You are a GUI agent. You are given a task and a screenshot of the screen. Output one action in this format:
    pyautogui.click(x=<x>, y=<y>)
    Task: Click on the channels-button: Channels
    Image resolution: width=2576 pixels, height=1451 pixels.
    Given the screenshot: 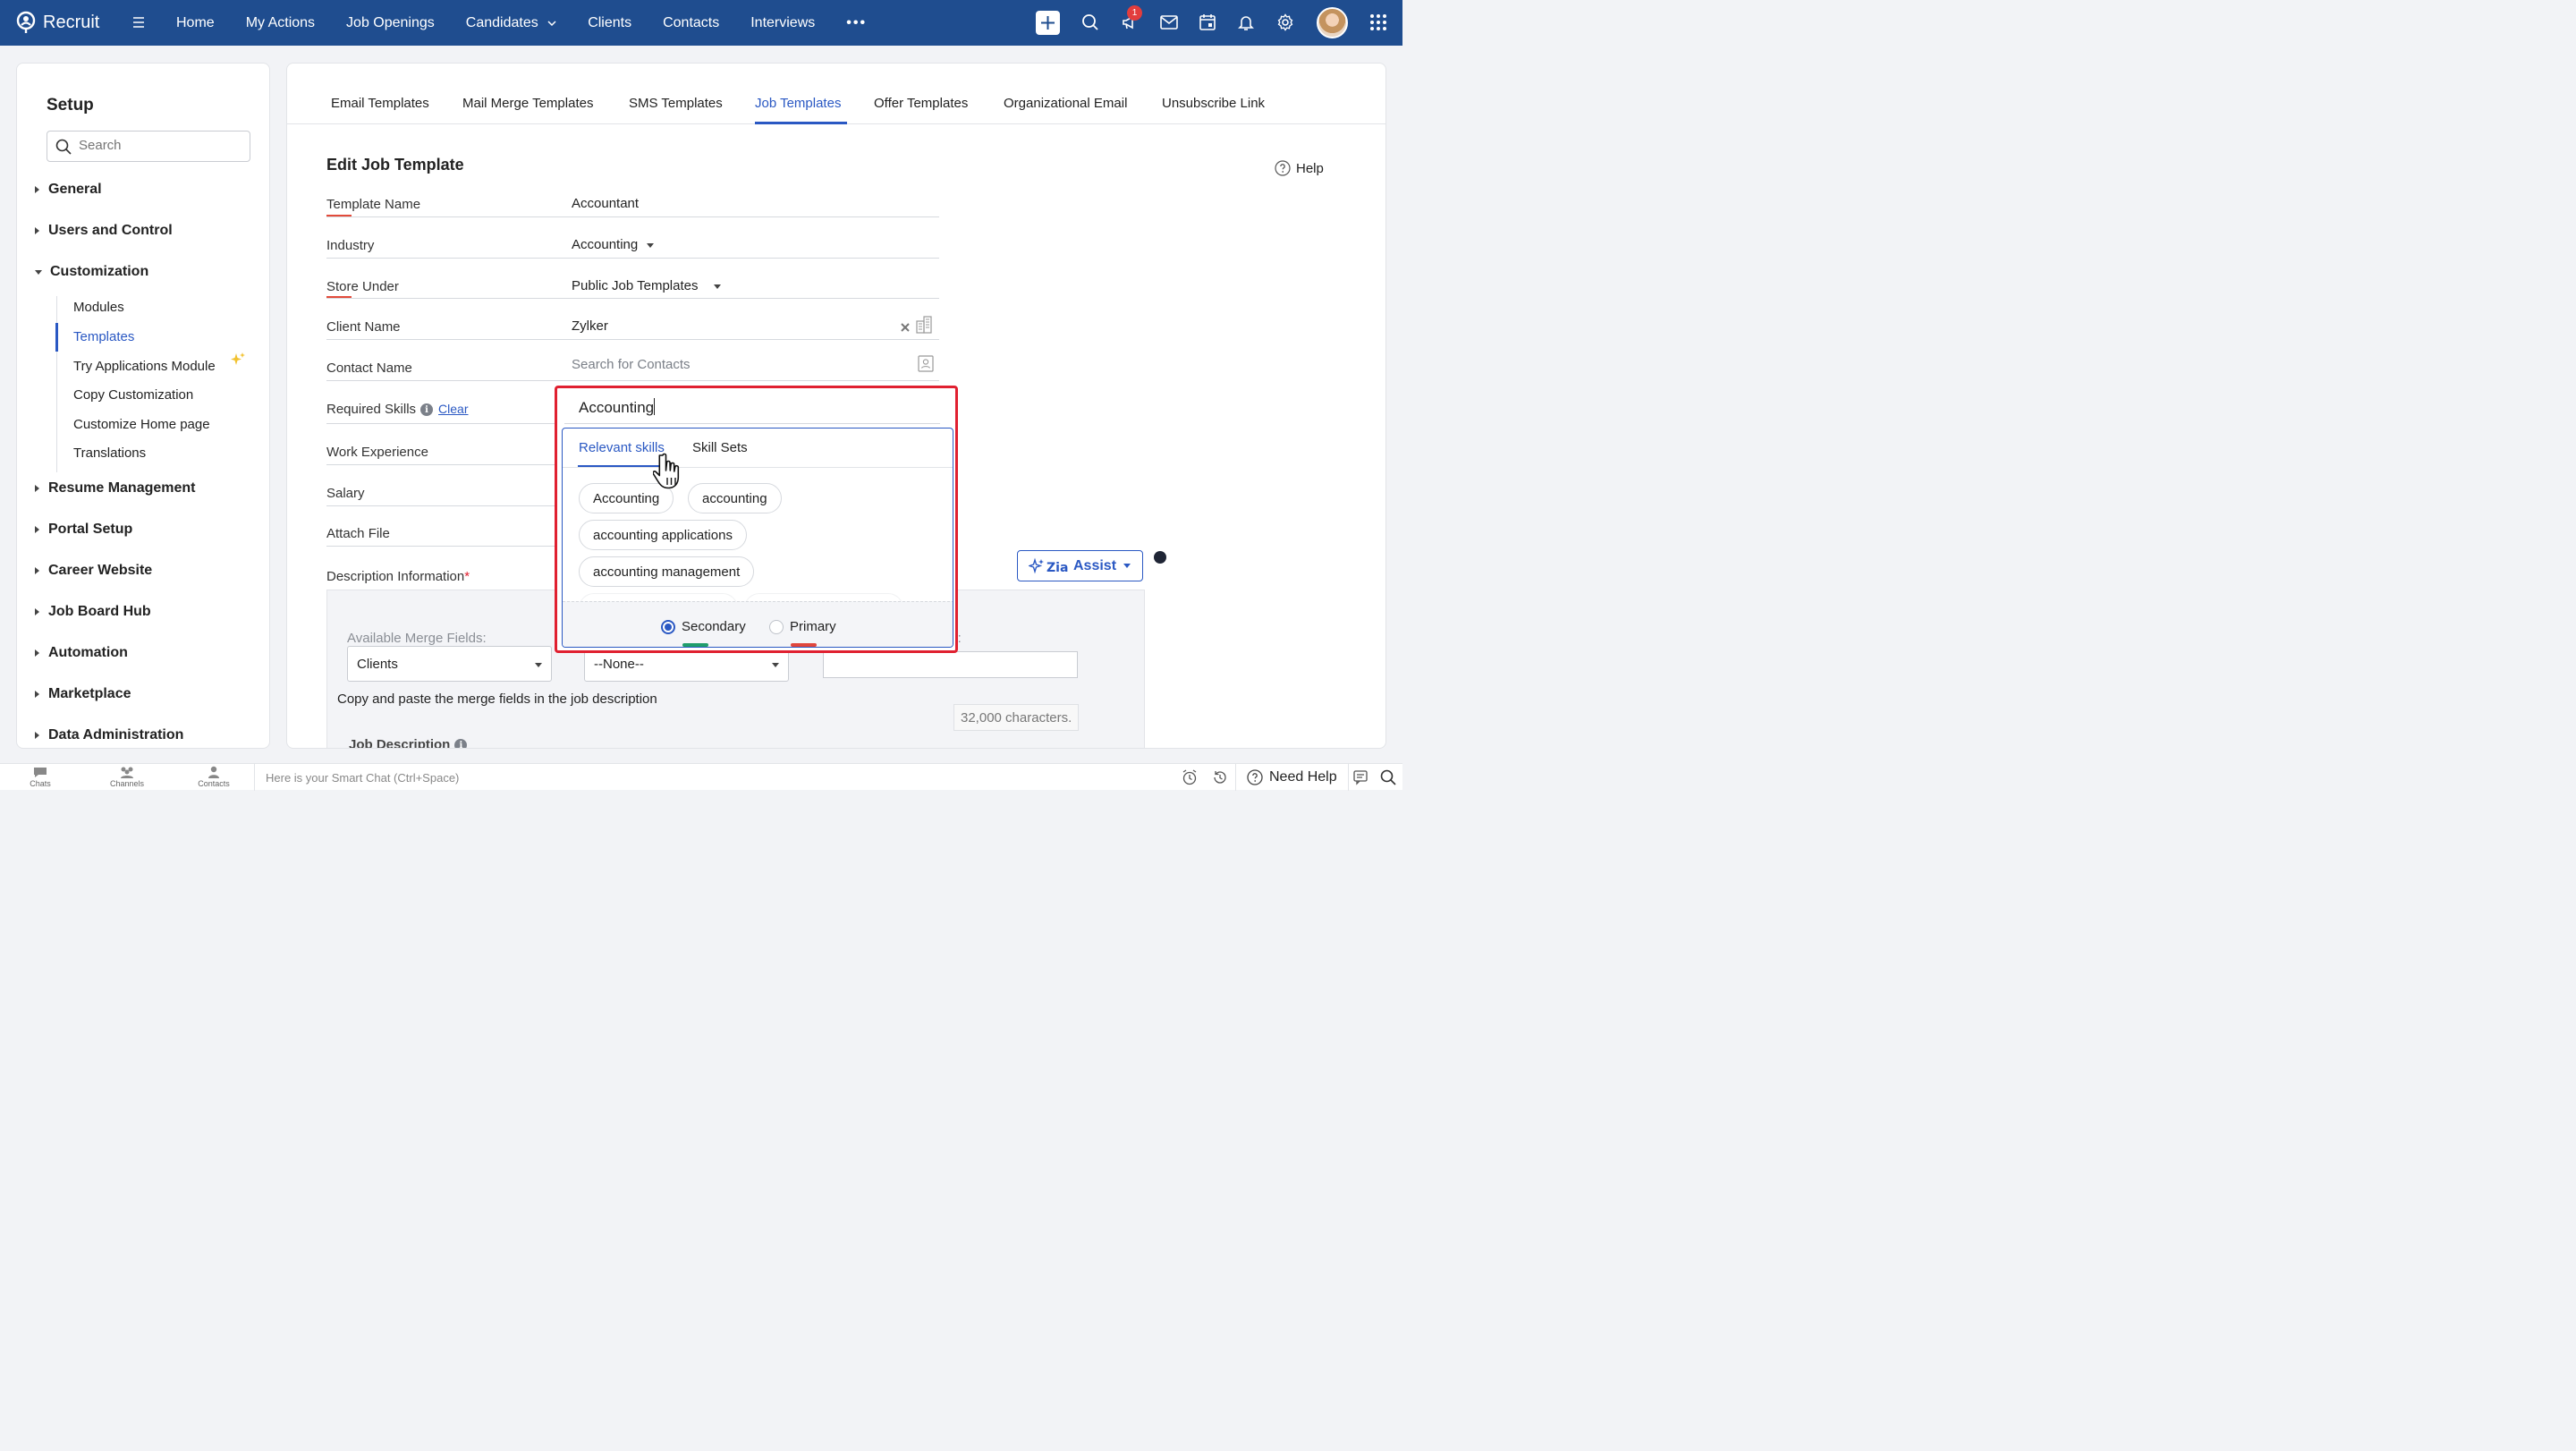 What is the action you would take?
    pyautogui.click(x=127, y=777)
    